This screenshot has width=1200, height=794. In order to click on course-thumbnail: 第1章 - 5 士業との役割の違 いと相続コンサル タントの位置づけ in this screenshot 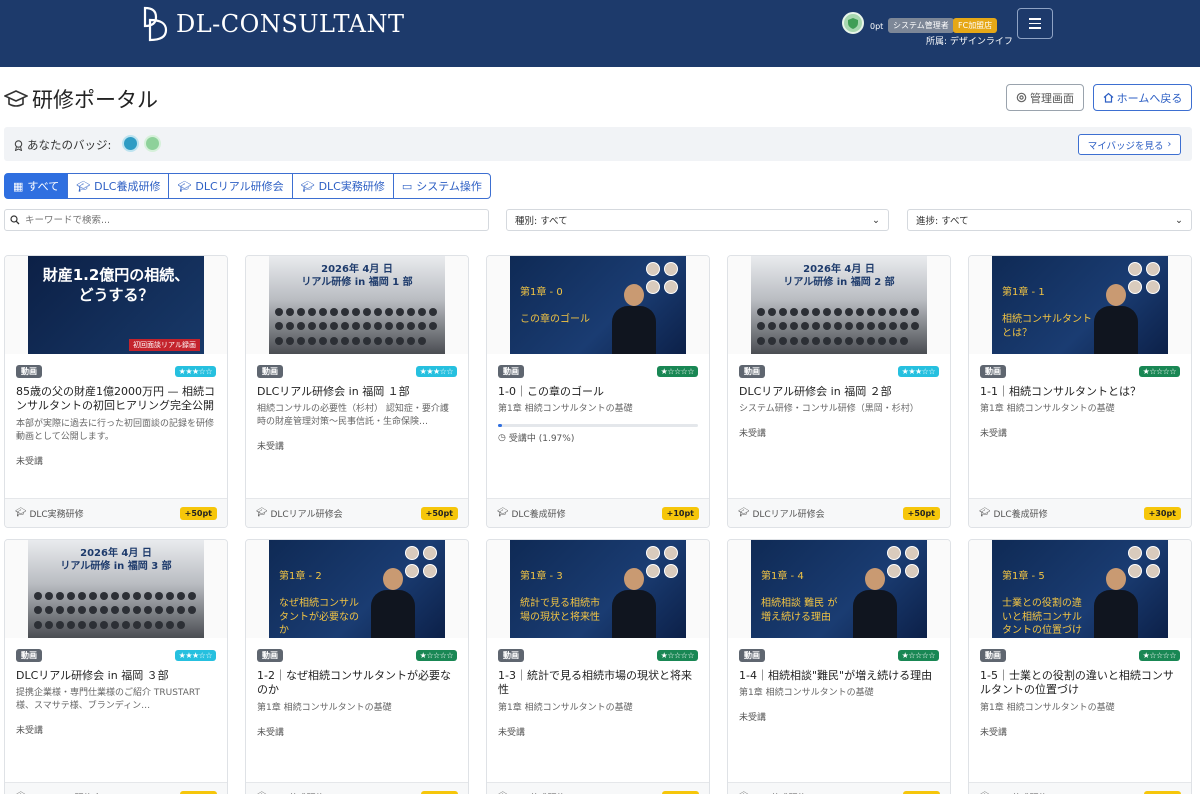, I will do `click(1080, 589)`.